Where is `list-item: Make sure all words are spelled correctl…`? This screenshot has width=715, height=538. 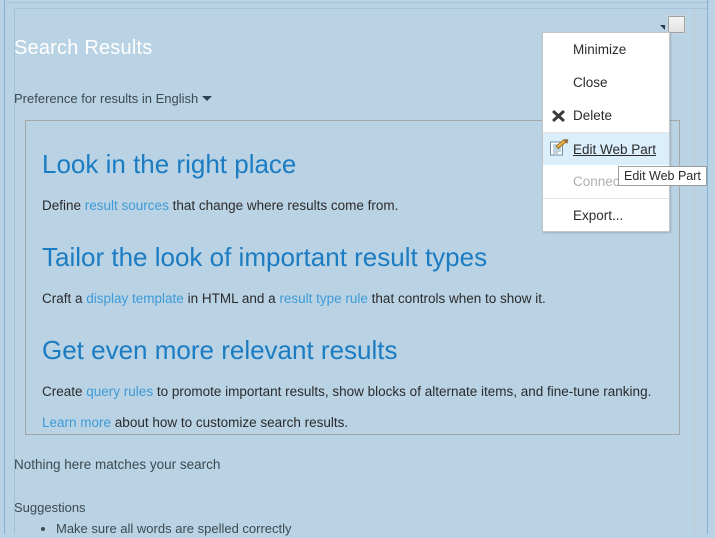
list-item: Make sure all words are spelled correctl… is located at coordinates (174, 529).